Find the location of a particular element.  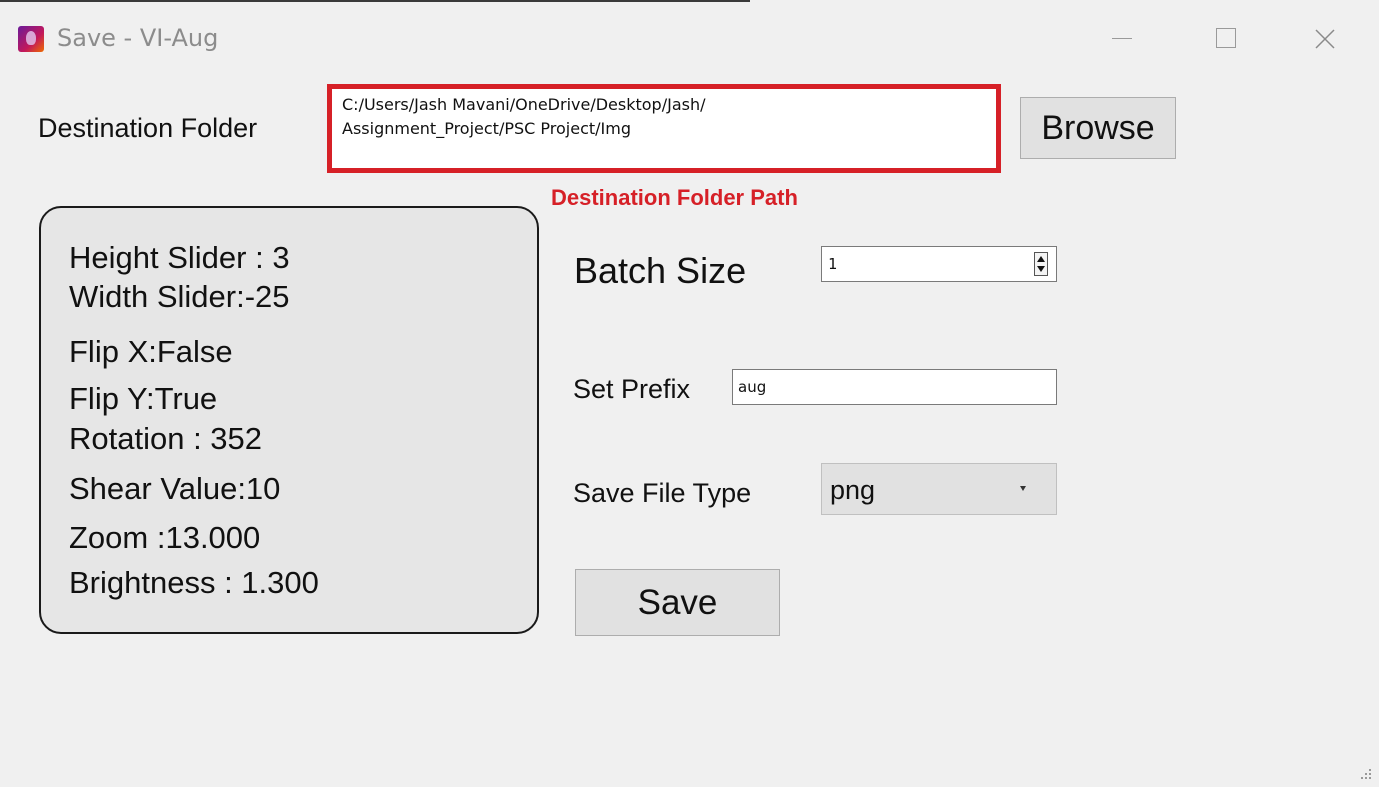

window-title: Save - VI-Aug is located at coordinates (138, 38).